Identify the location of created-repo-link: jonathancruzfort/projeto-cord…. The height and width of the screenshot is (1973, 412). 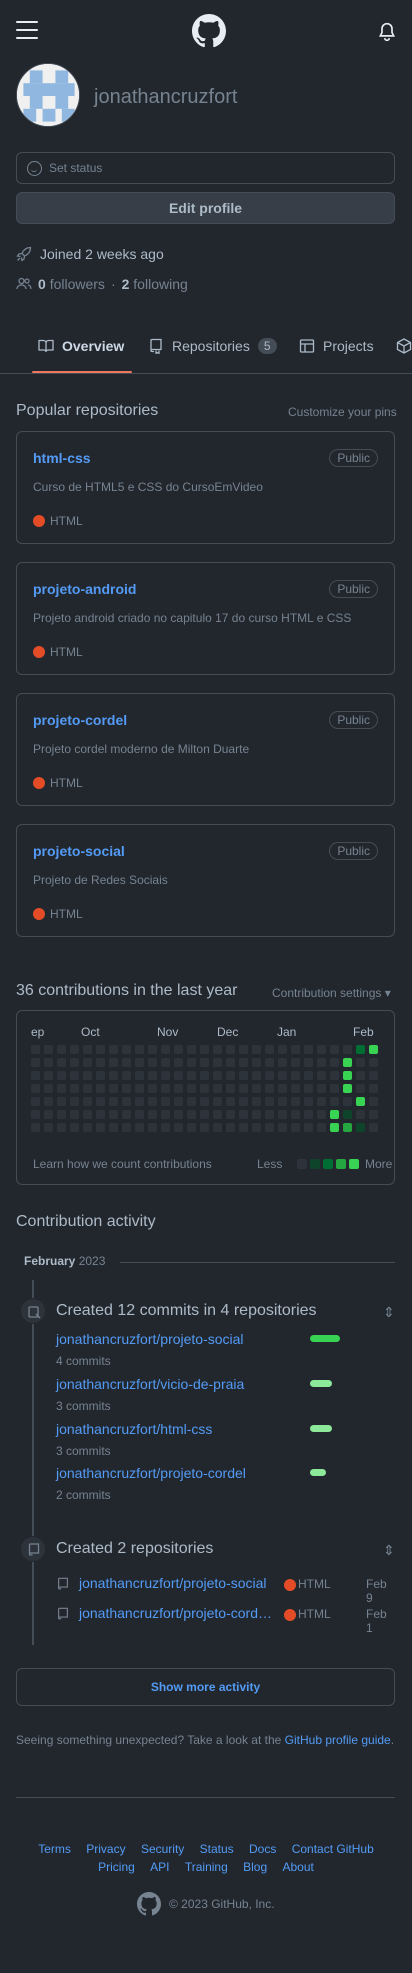
(175, 1613).